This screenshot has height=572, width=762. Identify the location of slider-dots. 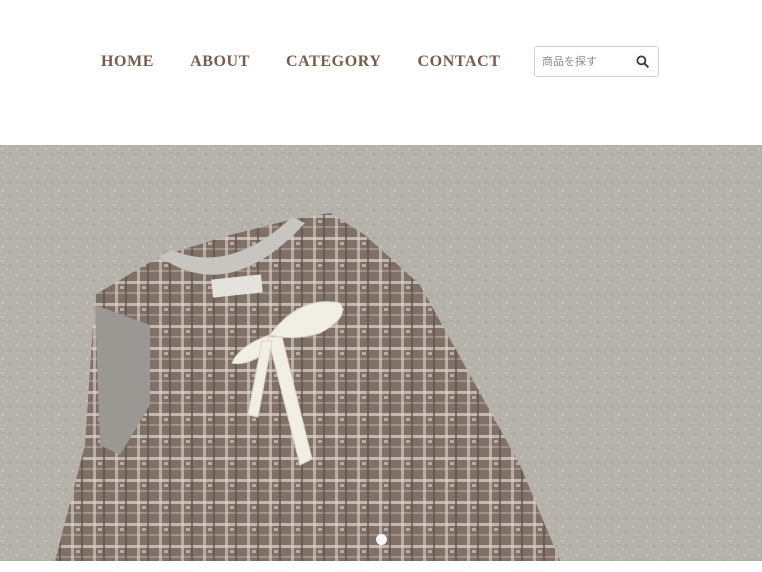
(381, 539).